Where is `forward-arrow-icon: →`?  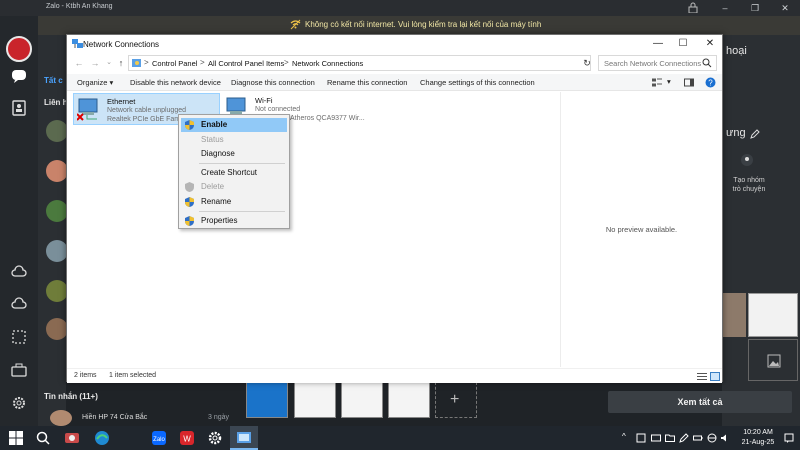 forward-arrow-icon: → is located at coordinates (95, 63).